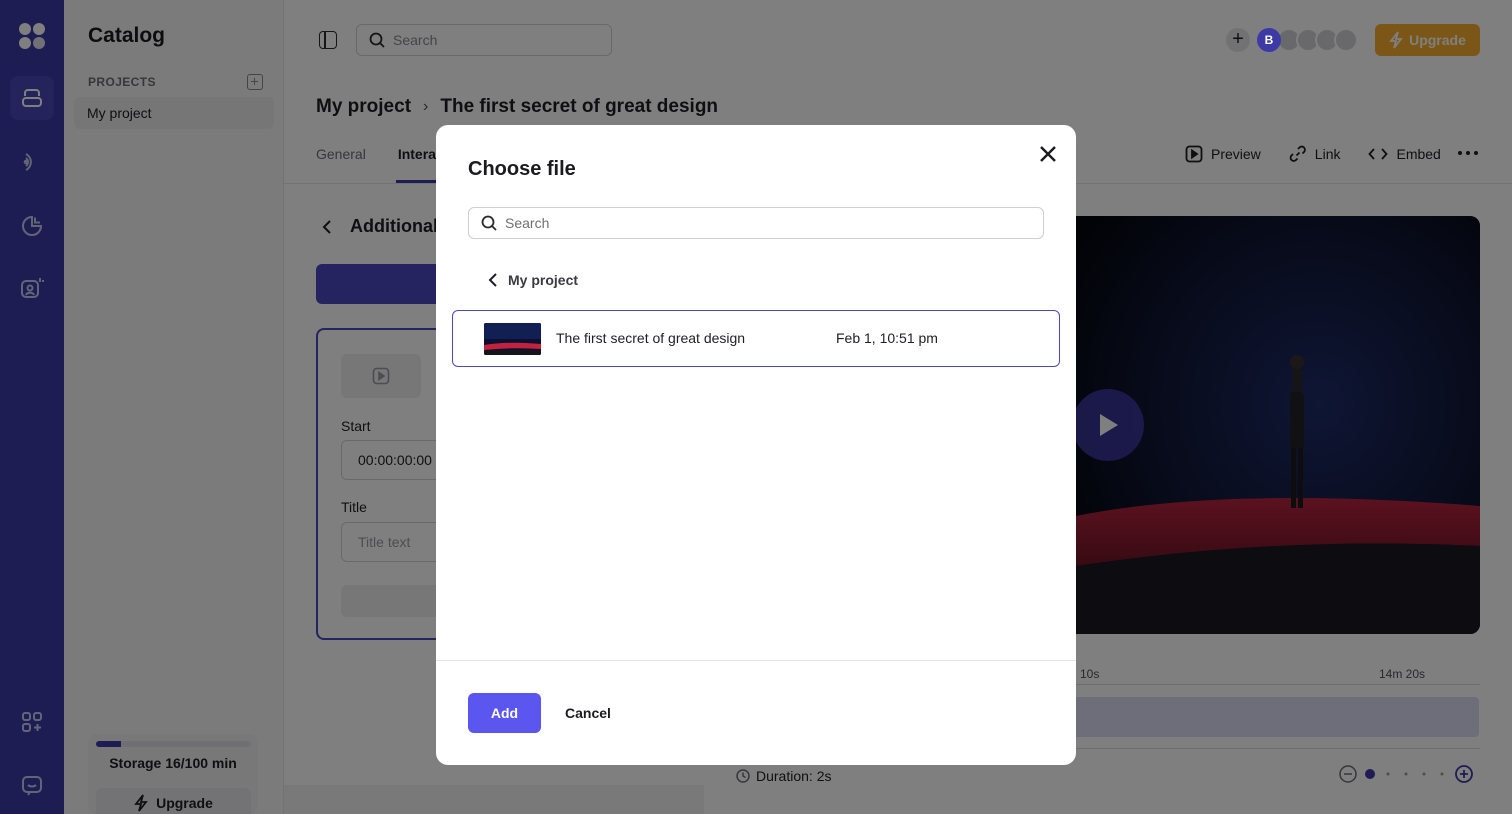  I want to click on dialog-title: Choose file, so click(522, 169).